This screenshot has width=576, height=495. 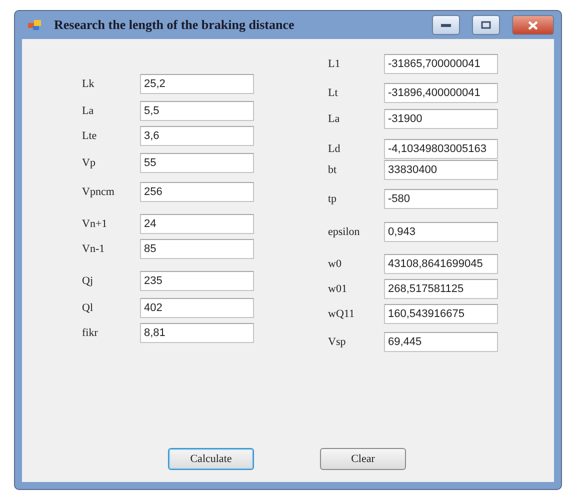 I want to click on close-button, so click(x=533, y=25).